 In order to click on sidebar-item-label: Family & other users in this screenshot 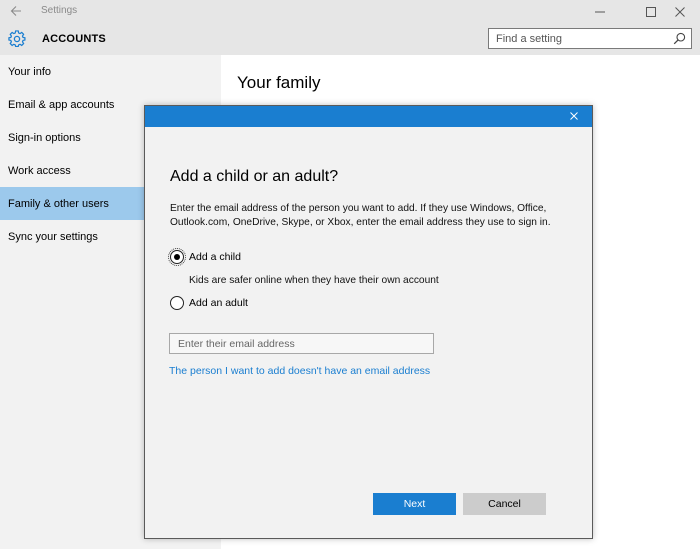, I will do `click(58, 204)`.